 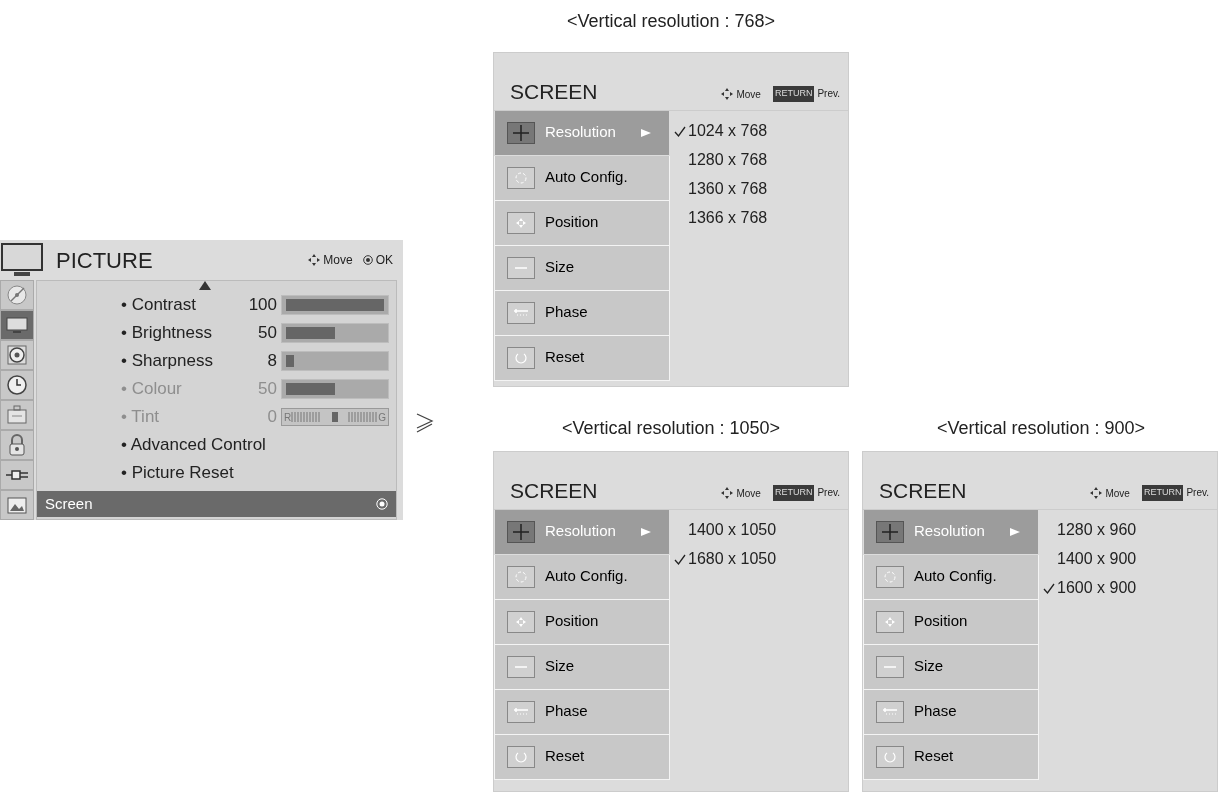 I want to click on toolbox-icon, so click(x=17, y=415).